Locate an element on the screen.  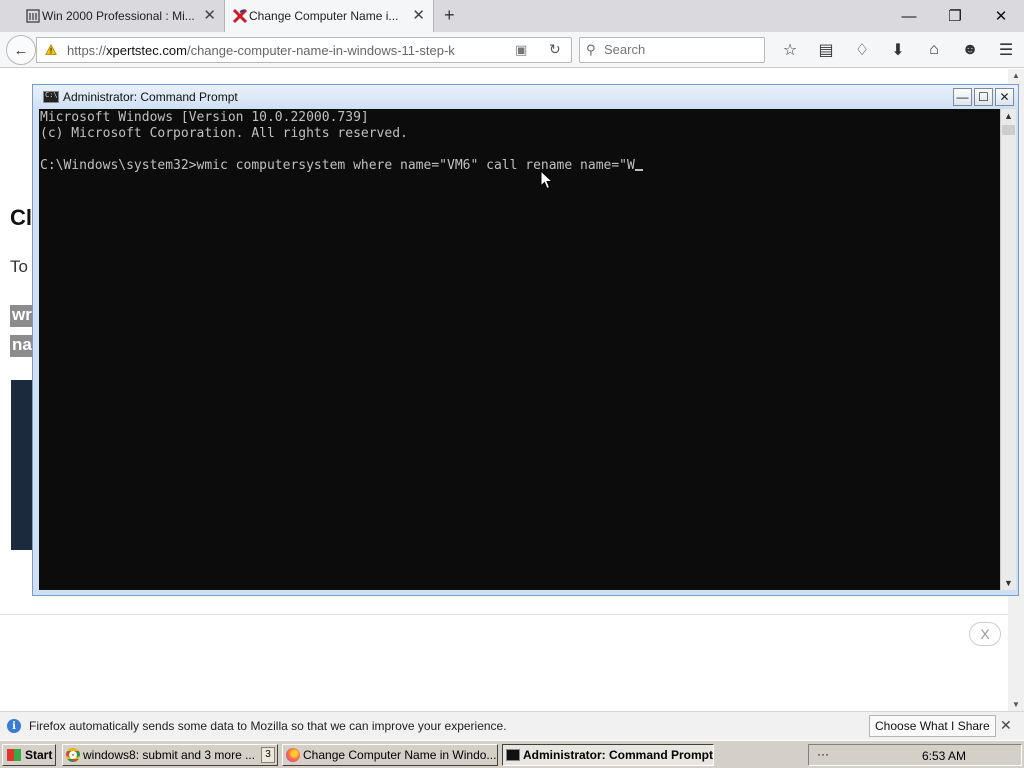
search-input is located at coordinates (679, 49).